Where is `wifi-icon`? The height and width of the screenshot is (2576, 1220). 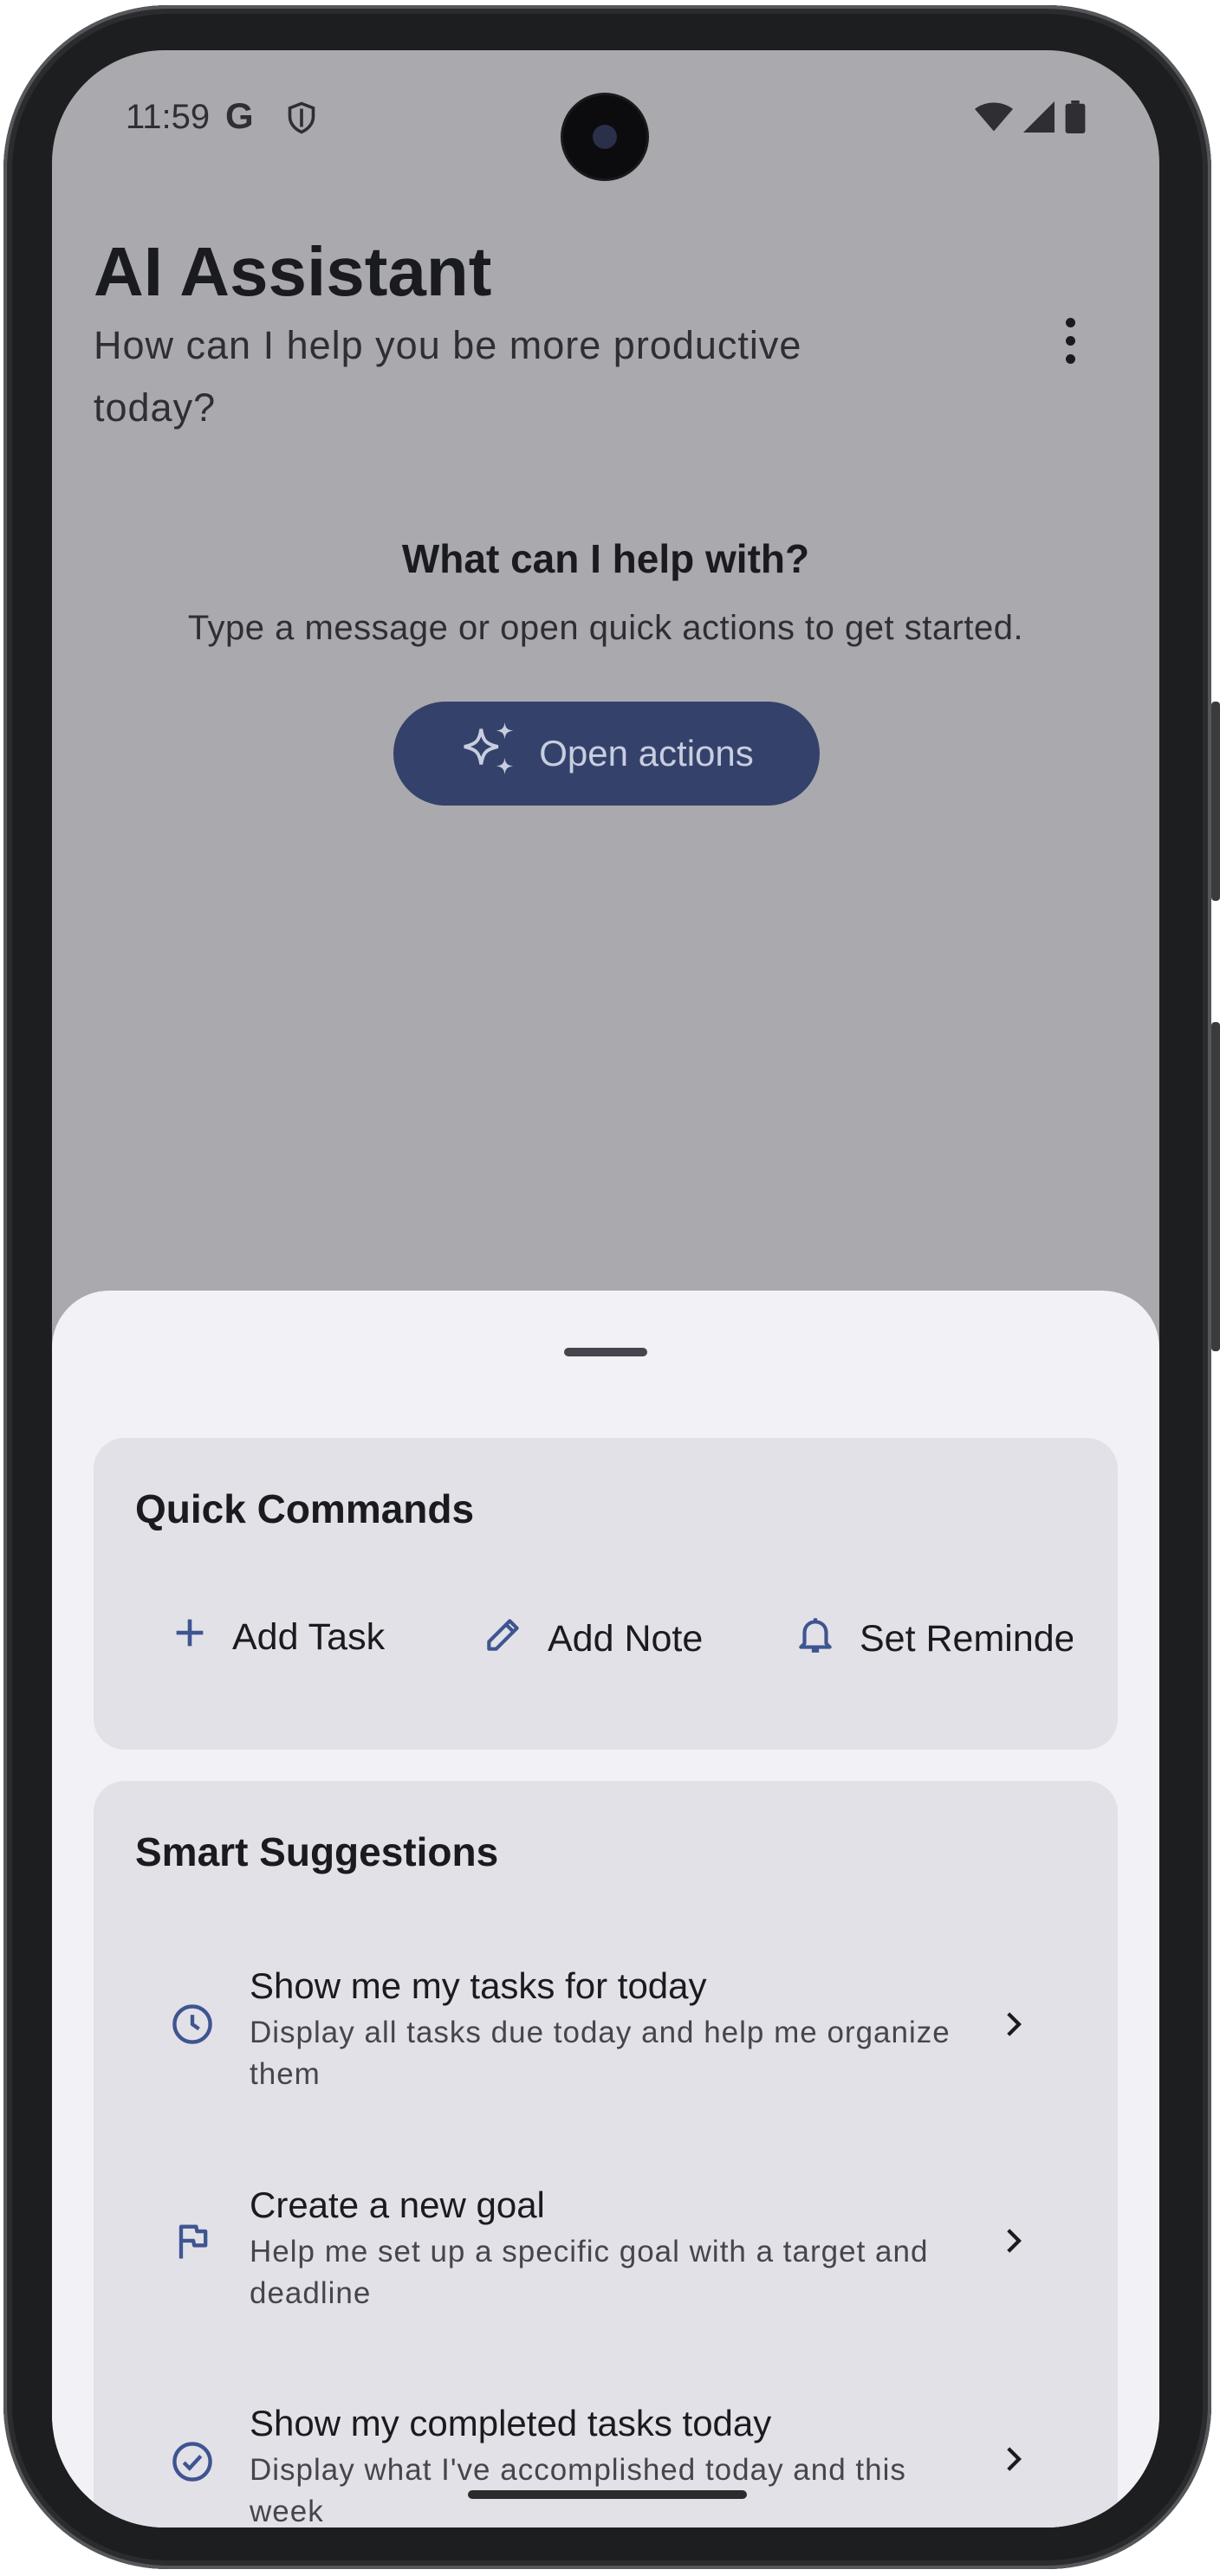 wifi-icon is located at coordinates (994, 119).